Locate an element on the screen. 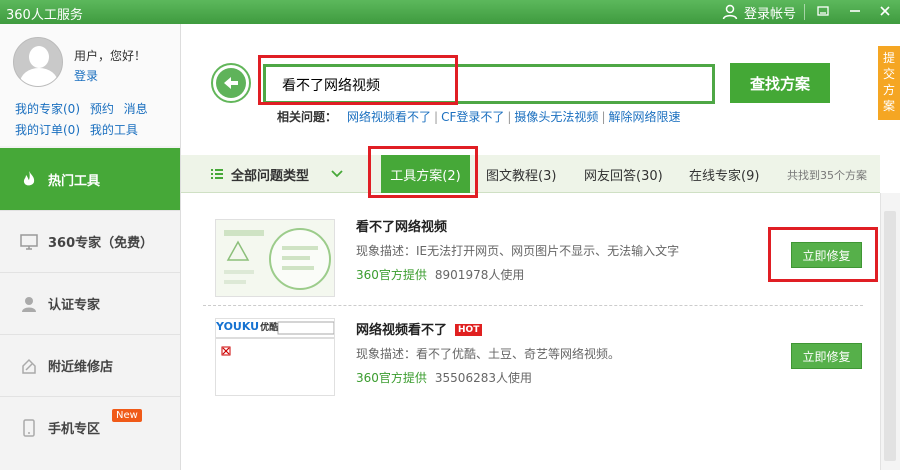 Image resolution: width=900 pixels, height=470 pixels. avatar is located at coordinates (38, 62).